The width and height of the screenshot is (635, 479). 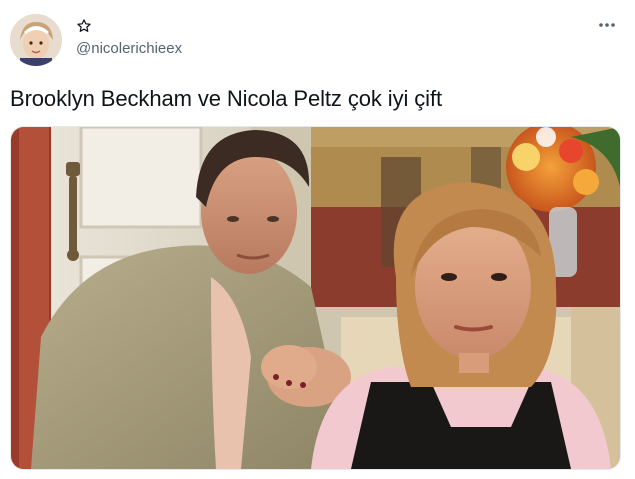 I want to click on more-options-button, so click(x=607, y=25).